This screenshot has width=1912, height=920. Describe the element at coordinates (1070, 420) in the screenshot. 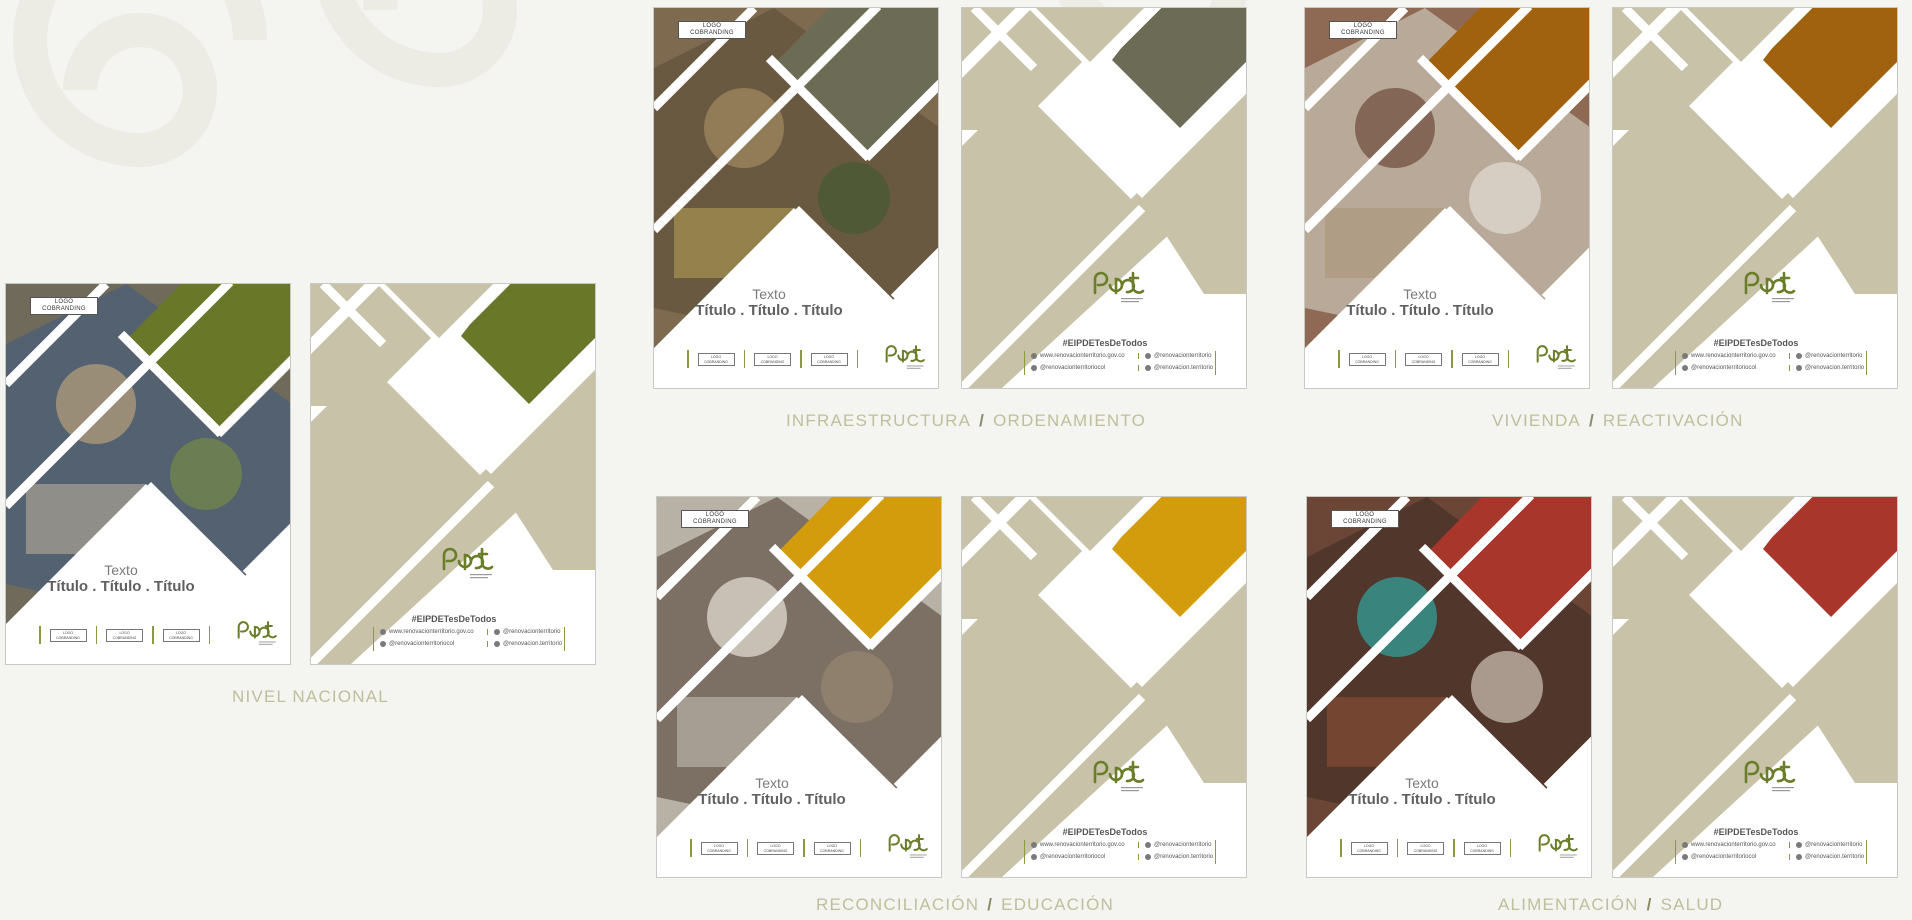

I see `caption-secondary: ORDENAMIENTO` at that location.